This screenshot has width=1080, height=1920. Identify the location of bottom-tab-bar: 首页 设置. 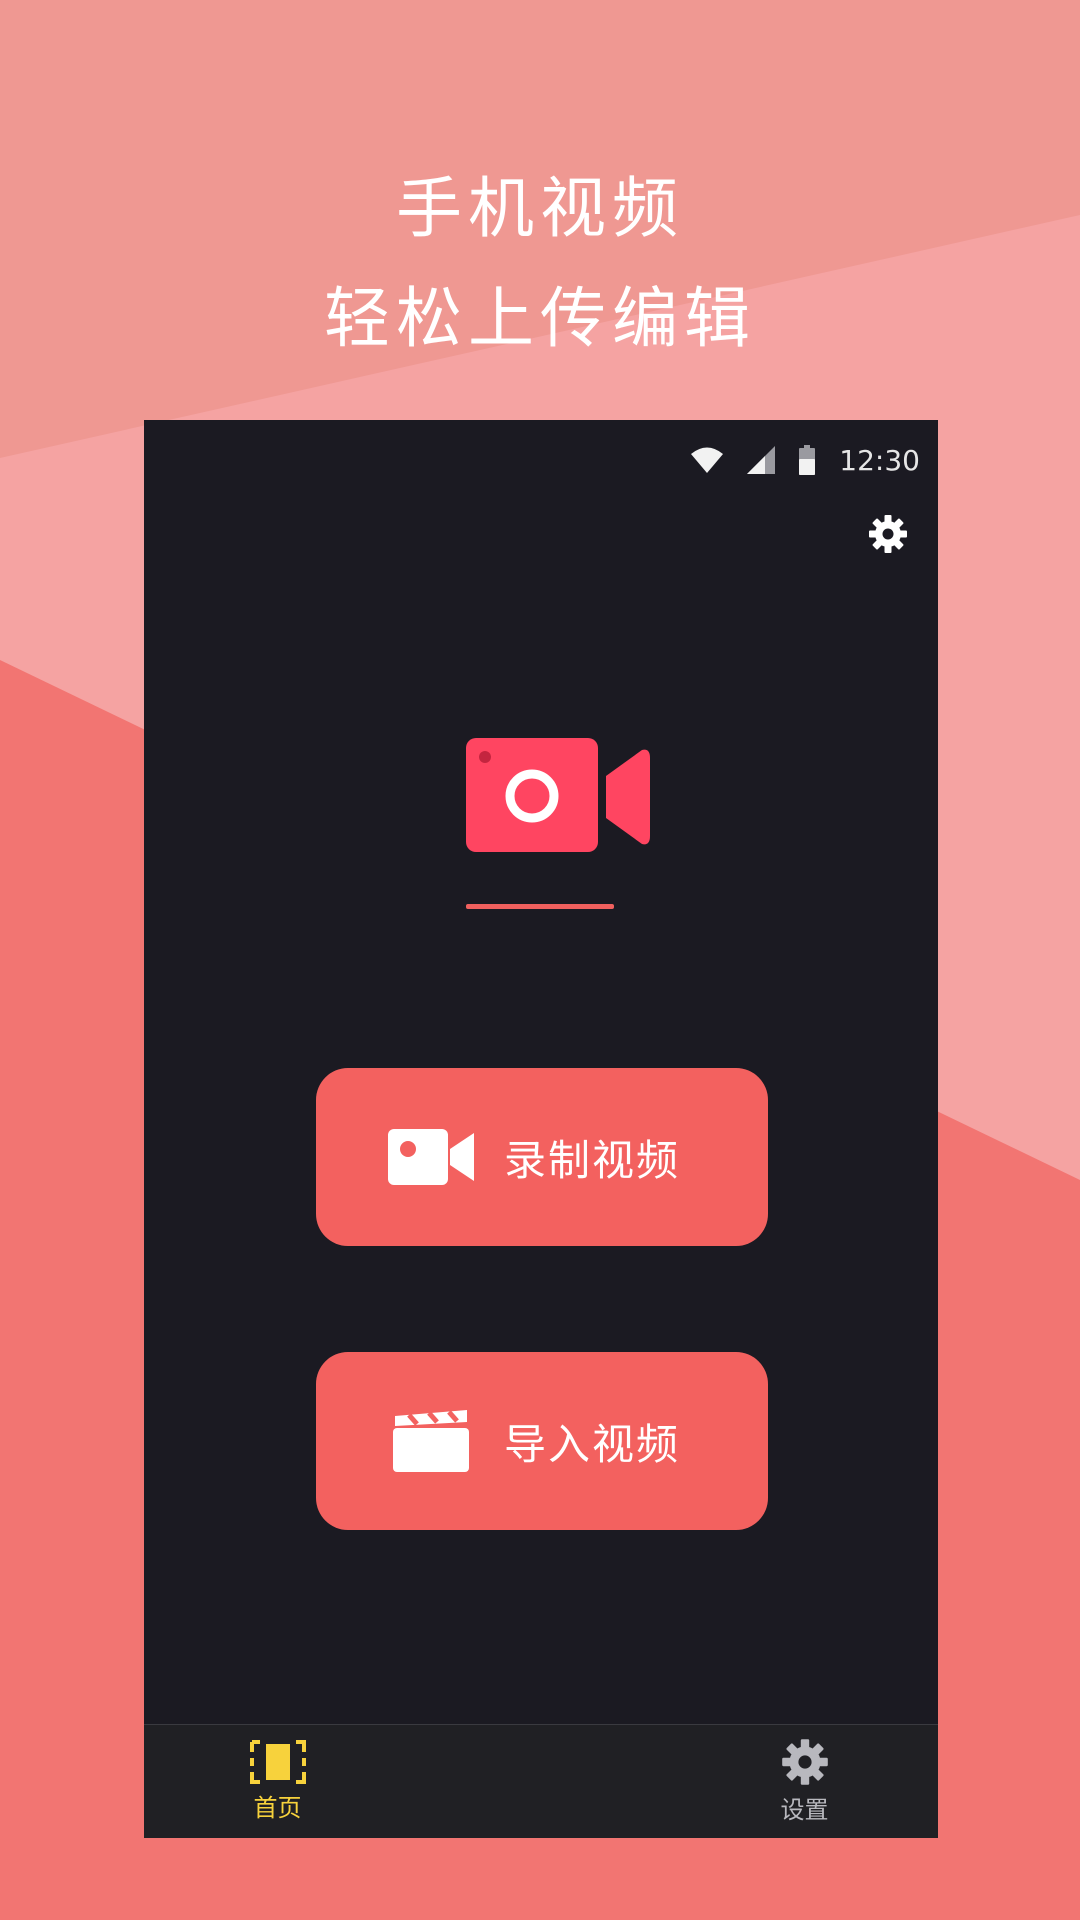
(541, 1781).